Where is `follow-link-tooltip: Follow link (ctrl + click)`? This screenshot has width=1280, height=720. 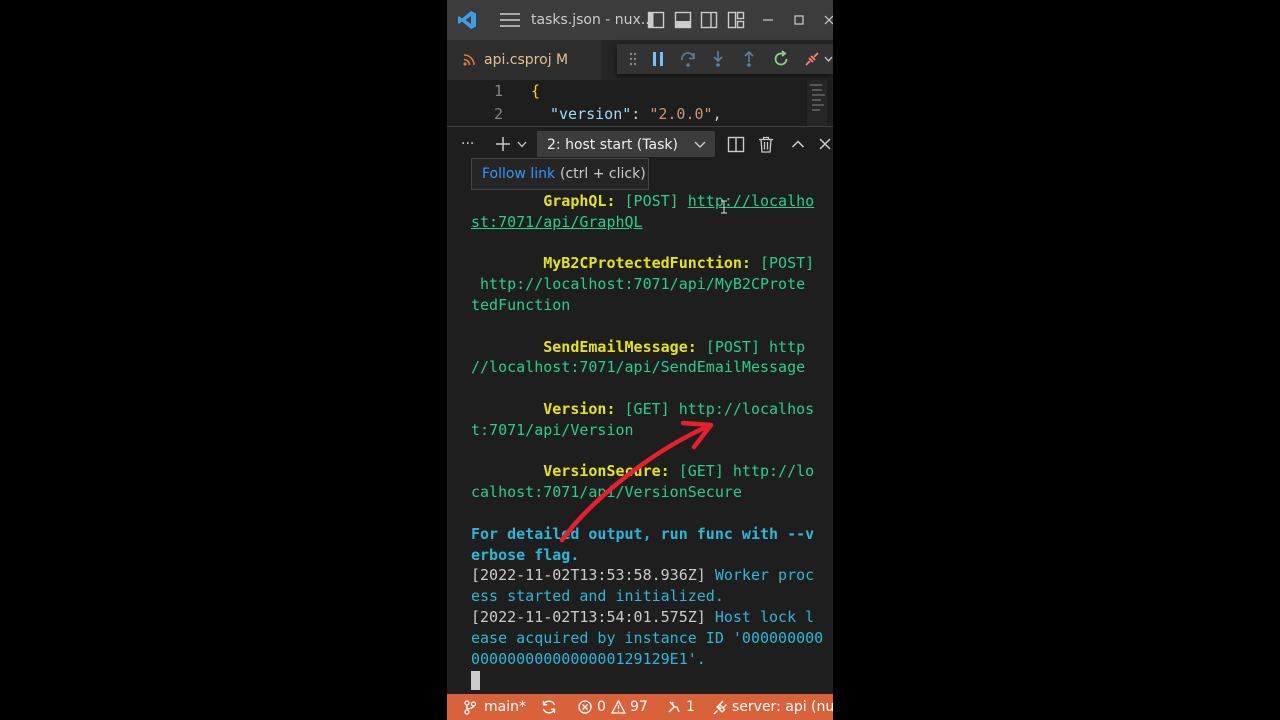
follow-link-tooltip: Follow link (ctrl + click) is located at coordinates (560, 174).